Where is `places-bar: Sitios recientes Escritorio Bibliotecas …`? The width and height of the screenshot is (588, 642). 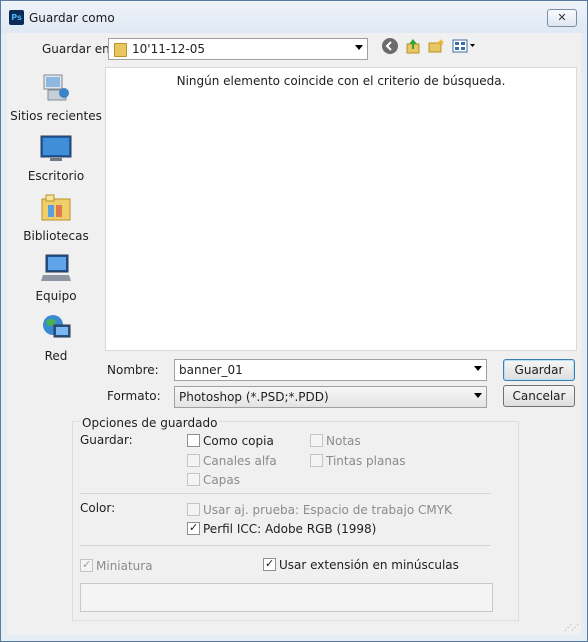 places-bar: Sitios recientes Escritorio Bibliotecas … is located at coordinates (56, 232).